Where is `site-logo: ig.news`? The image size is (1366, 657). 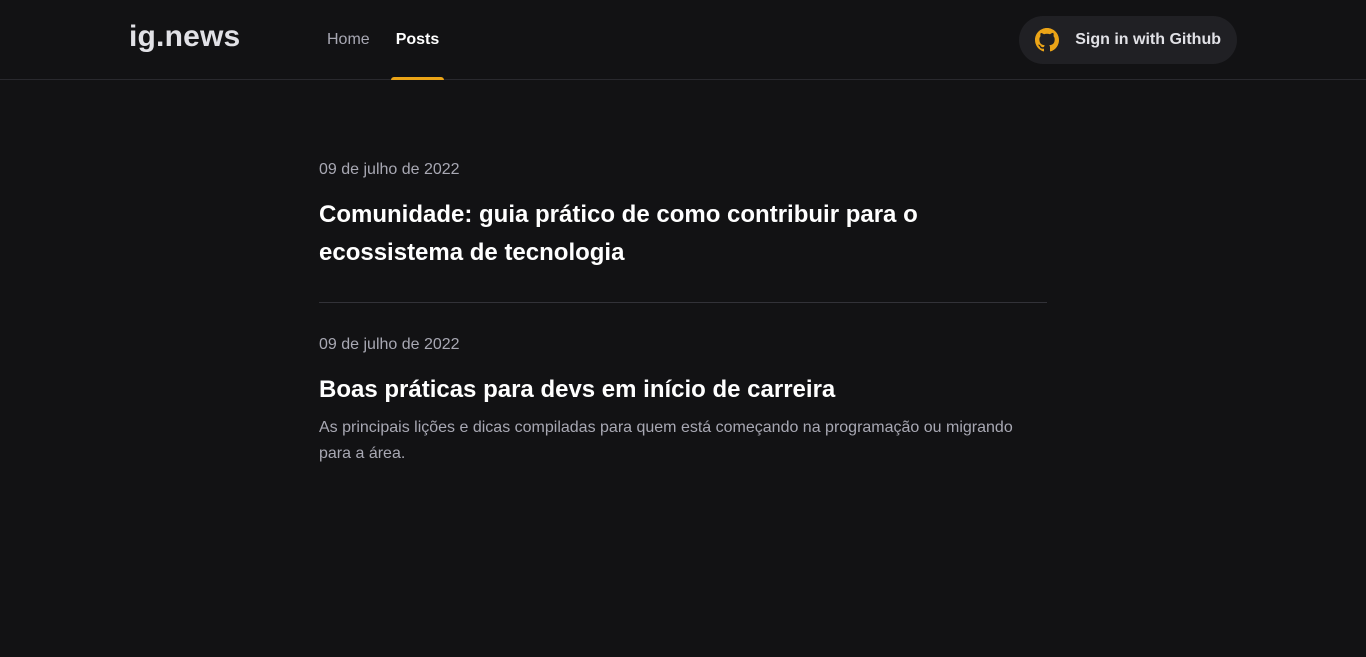 site-logo: ig.news is located at coordinates (184, 37).